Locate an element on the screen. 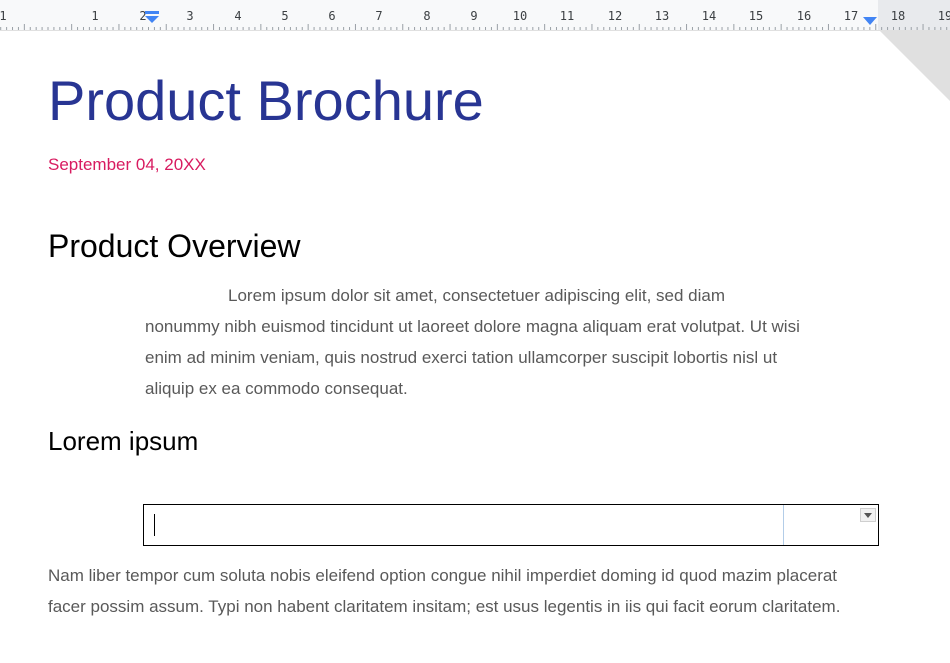 The image size is (950, 663). ruler-number: 13 is located at coordinates (662, 16).